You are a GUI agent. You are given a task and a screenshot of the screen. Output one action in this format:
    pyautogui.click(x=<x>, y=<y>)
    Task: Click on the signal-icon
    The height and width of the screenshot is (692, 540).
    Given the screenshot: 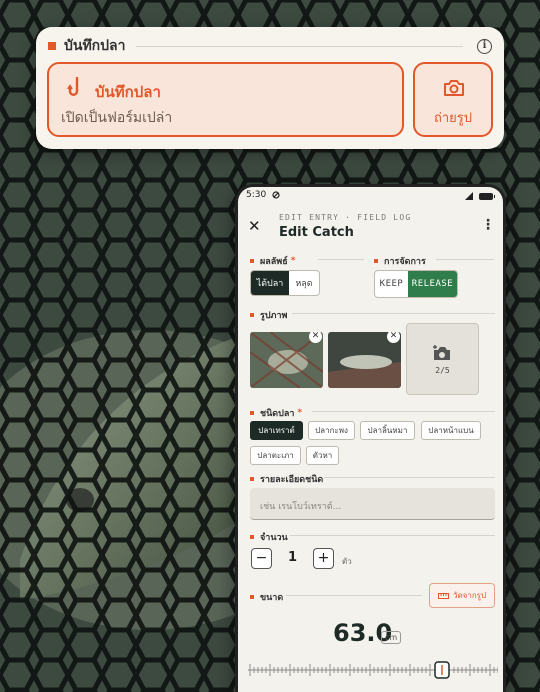 What is the action you would take?
    pyautogui.click(x=469, y=196)
    